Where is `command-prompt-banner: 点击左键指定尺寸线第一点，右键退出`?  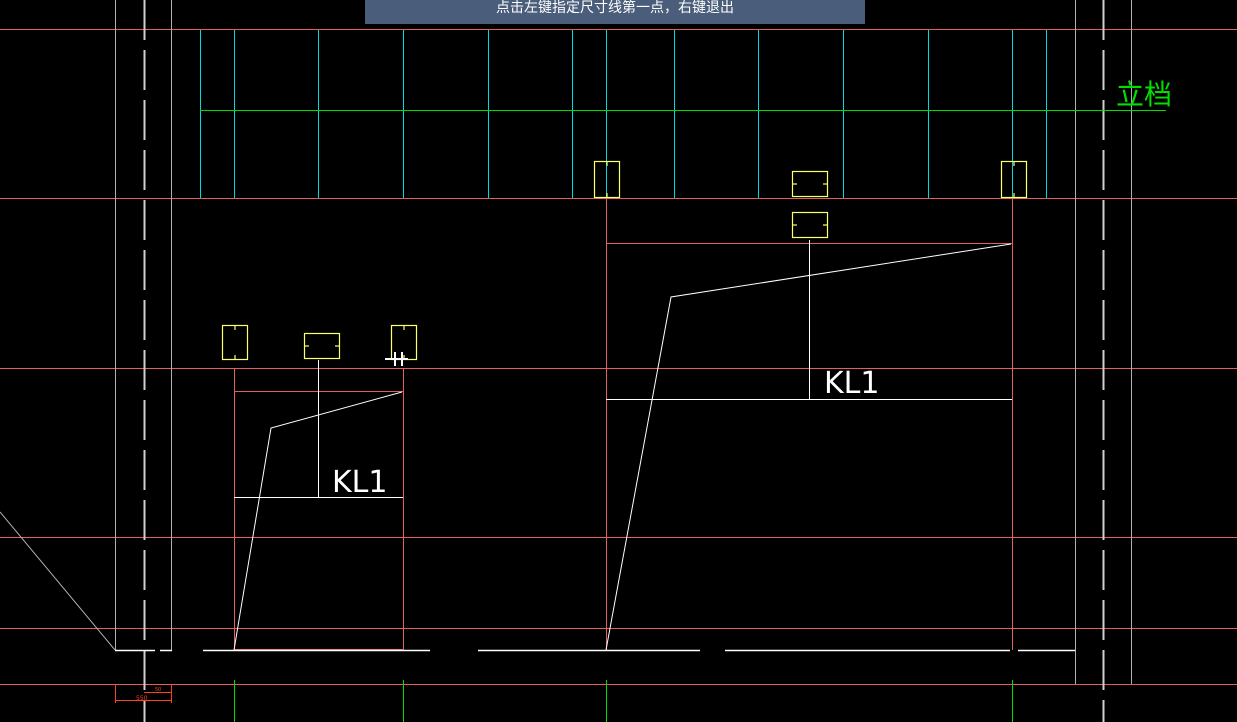 command-prompt-banner: 点击左键指定尺寸线第一点，右键退出 is located at coordinates (615, 12).